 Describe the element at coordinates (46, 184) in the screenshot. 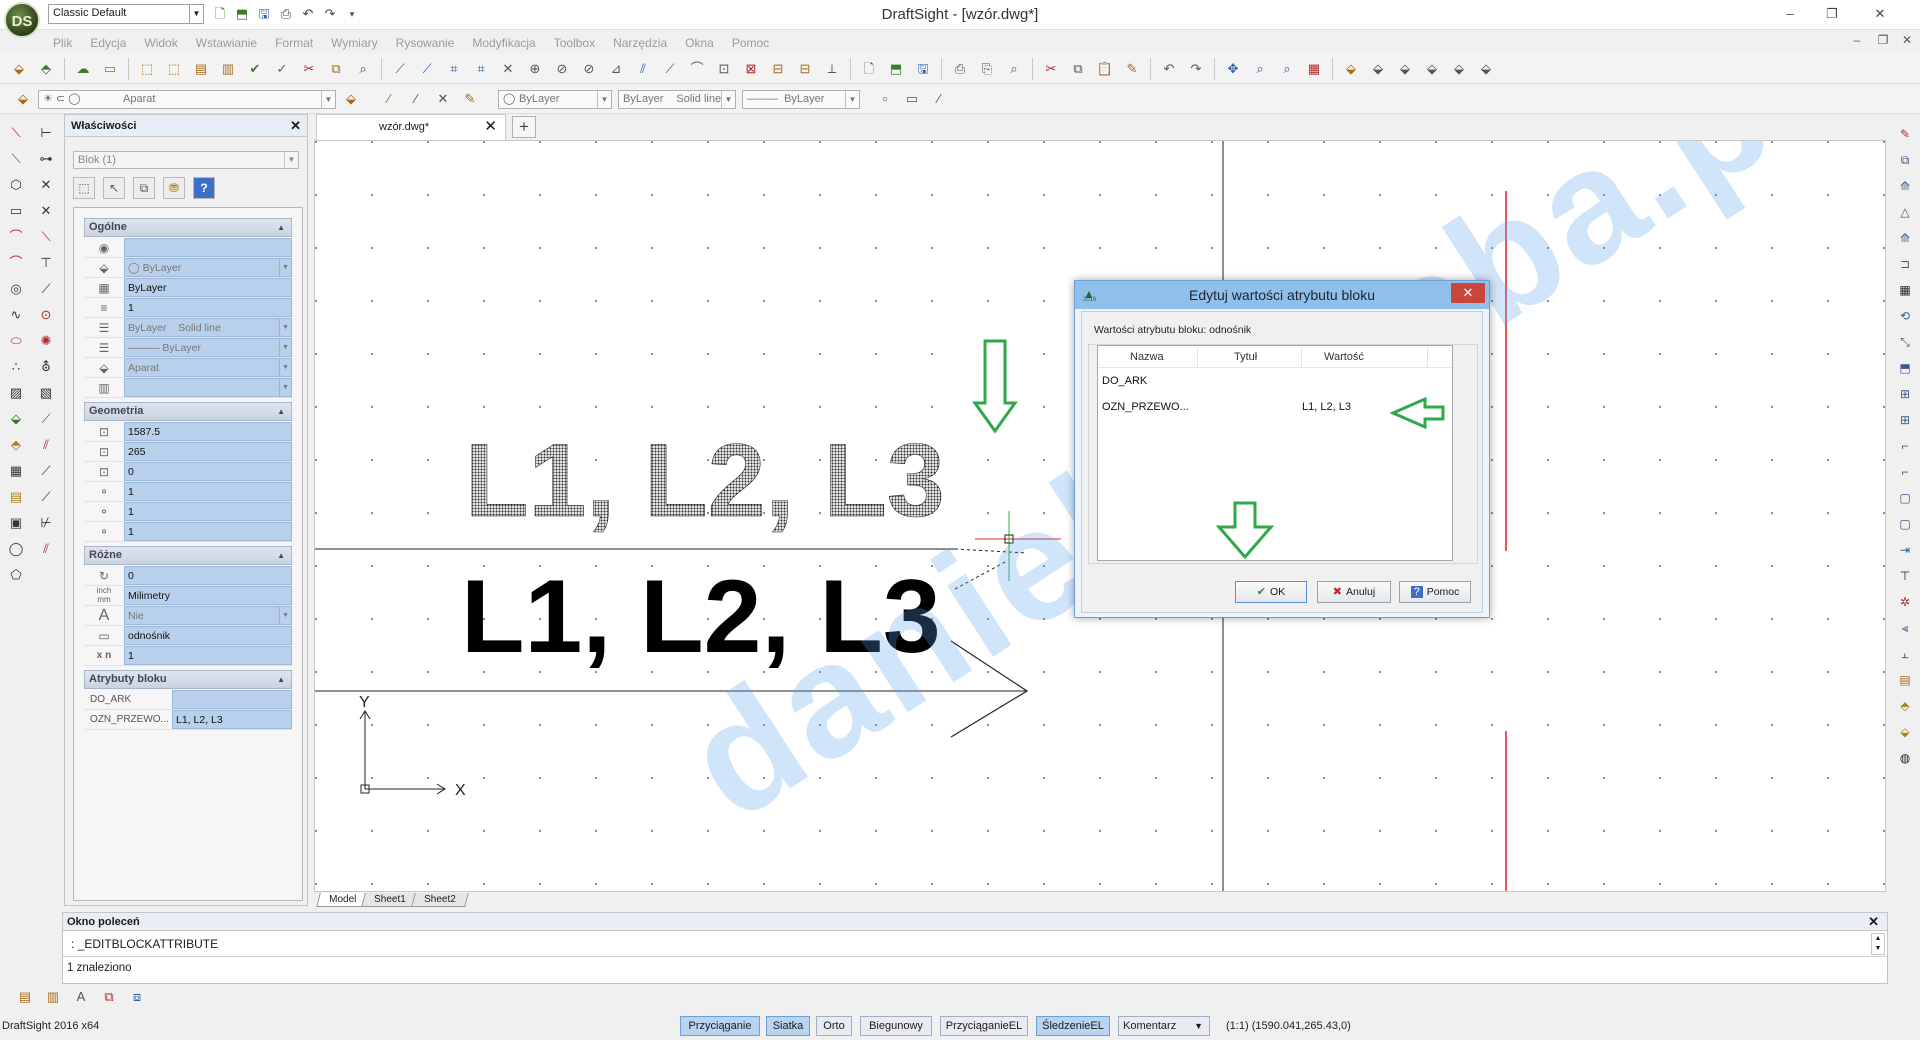

I see `dim-angle-icon: ✕` at that location.